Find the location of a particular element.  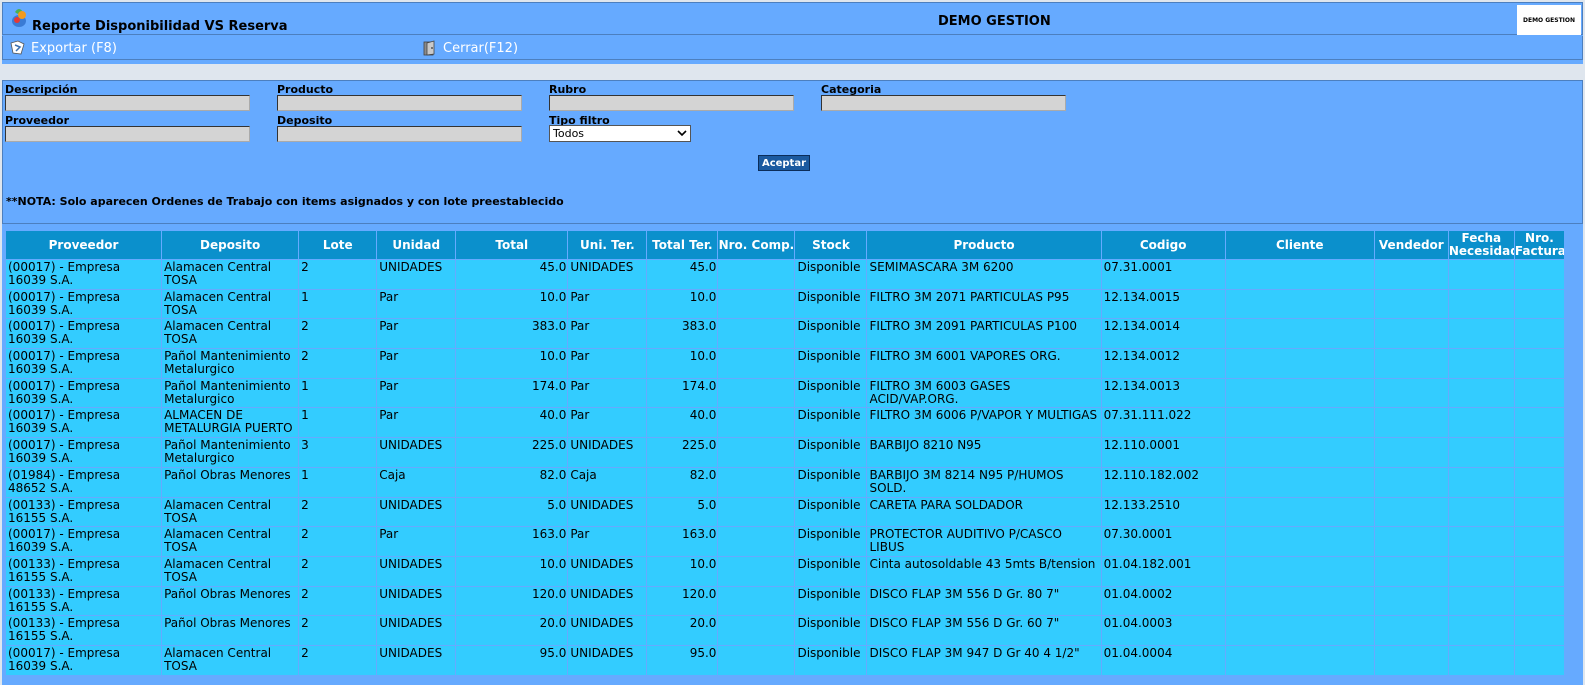

proveedor-input is located at coordinates (127, 134).